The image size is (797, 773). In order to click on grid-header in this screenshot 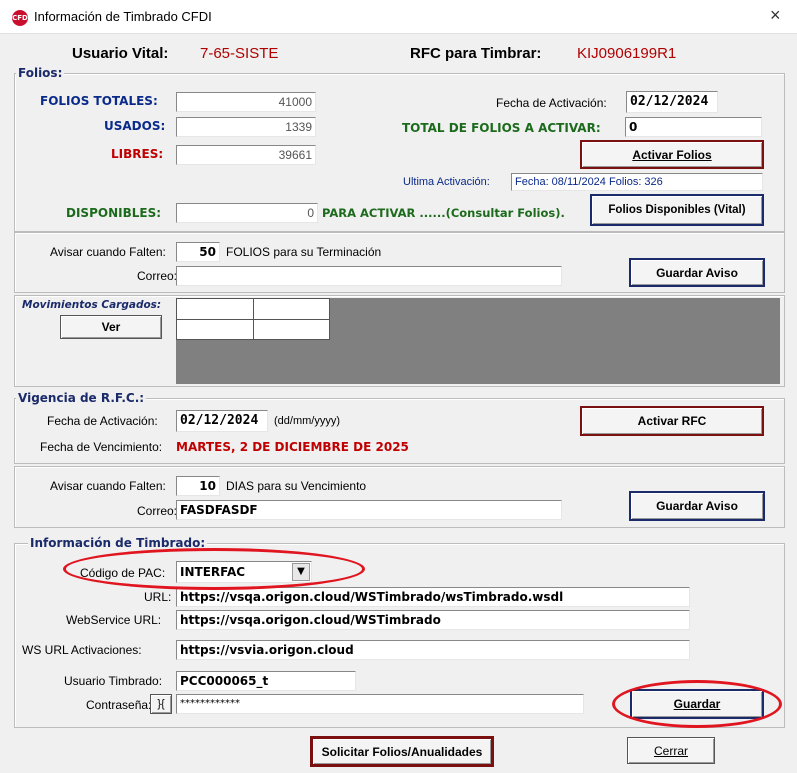, I will do `click(253, 319)`.